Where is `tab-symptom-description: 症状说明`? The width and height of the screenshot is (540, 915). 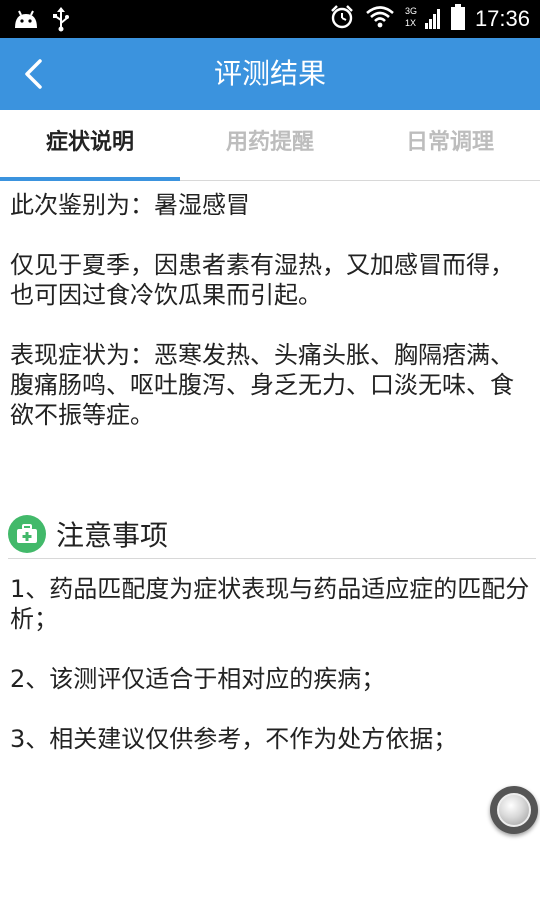 tab-symptom-description: 症状说明 is located at coordinates (90, 145).